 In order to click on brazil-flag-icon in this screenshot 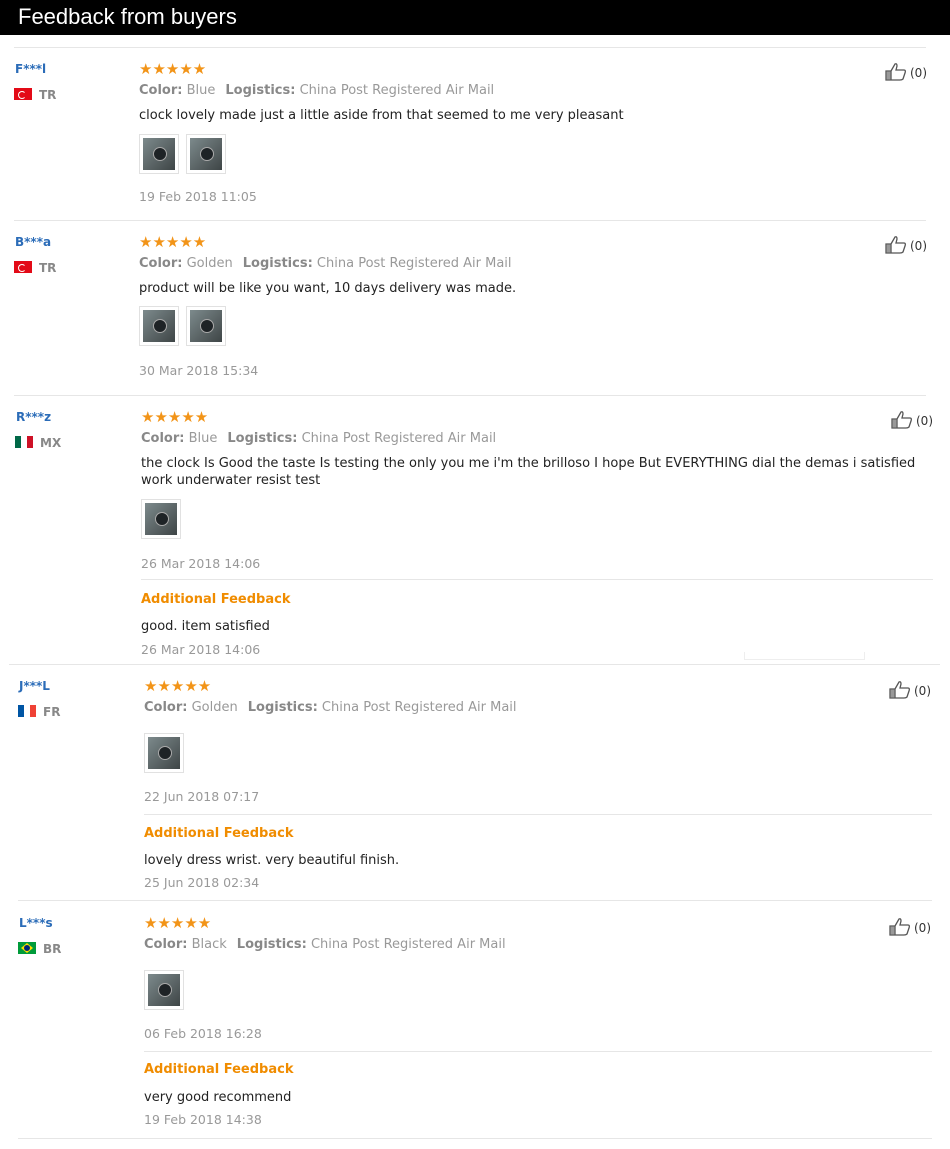, I will do `click(27, 948)`.